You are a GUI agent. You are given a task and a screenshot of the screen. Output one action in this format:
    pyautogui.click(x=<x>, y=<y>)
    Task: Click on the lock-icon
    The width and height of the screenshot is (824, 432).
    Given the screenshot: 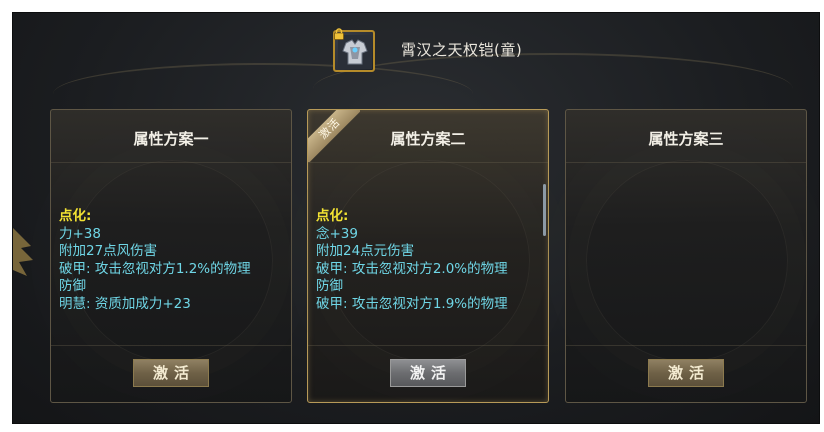 What is the action you would take?
    pyautogui.click(x=339, y=34)
    